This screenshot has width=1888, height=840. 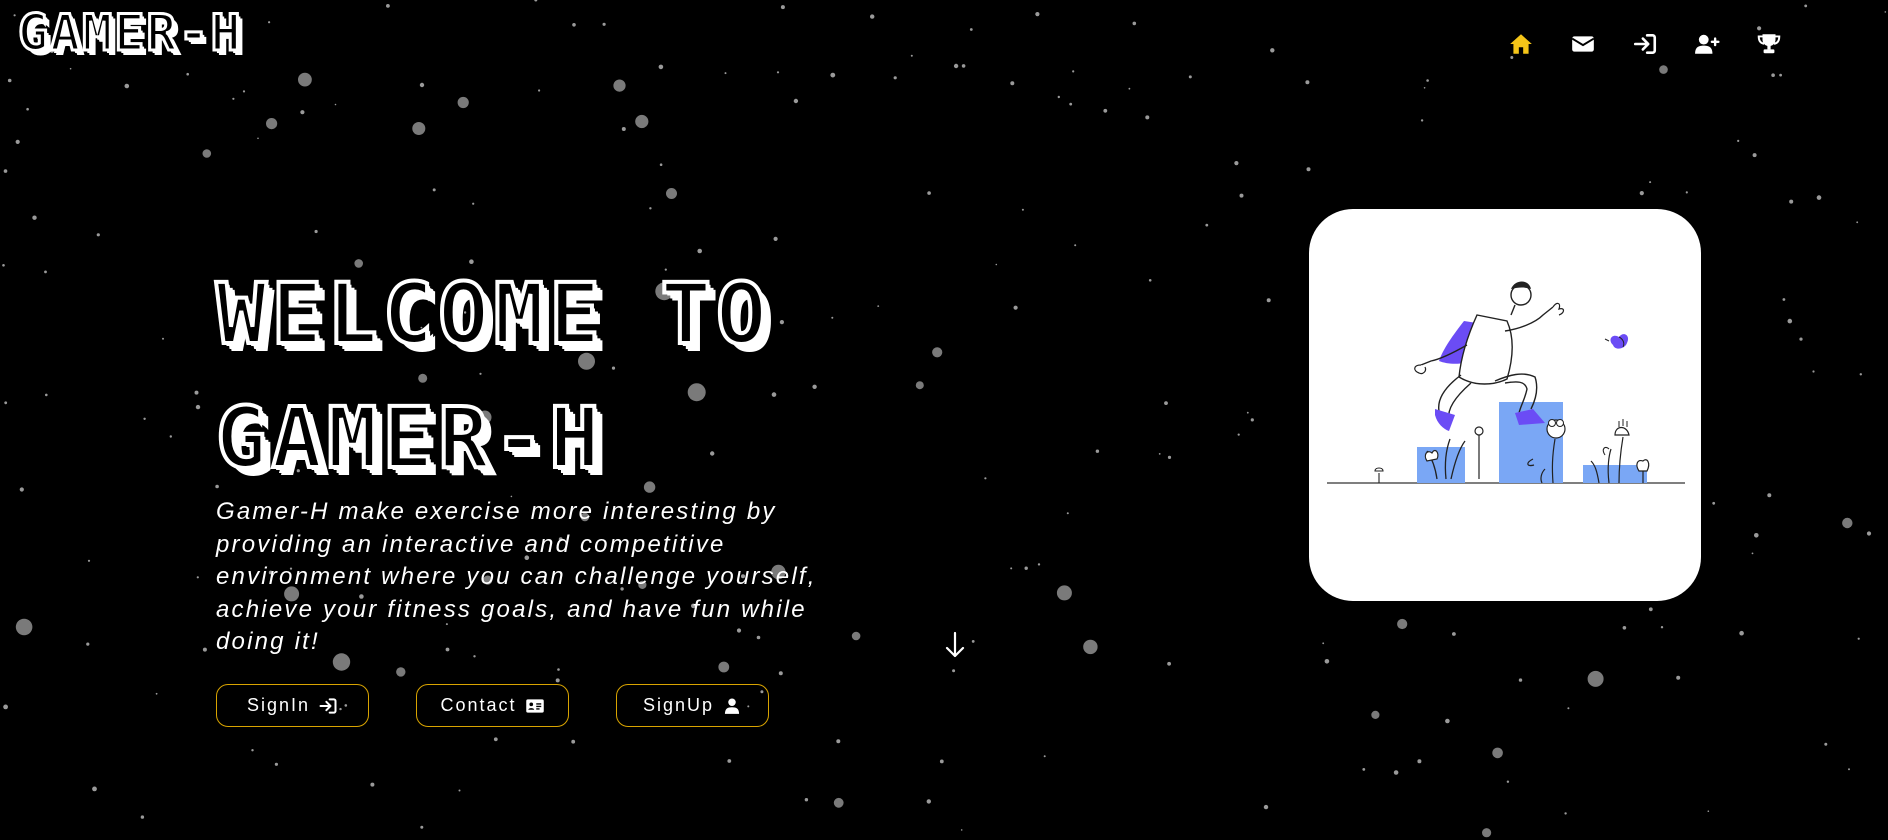 What do you see at coordinates (493, 376) in the screenshot?
I see `hero-title: WELCOME TO GAMER-H` at bounding box center [493, 376].